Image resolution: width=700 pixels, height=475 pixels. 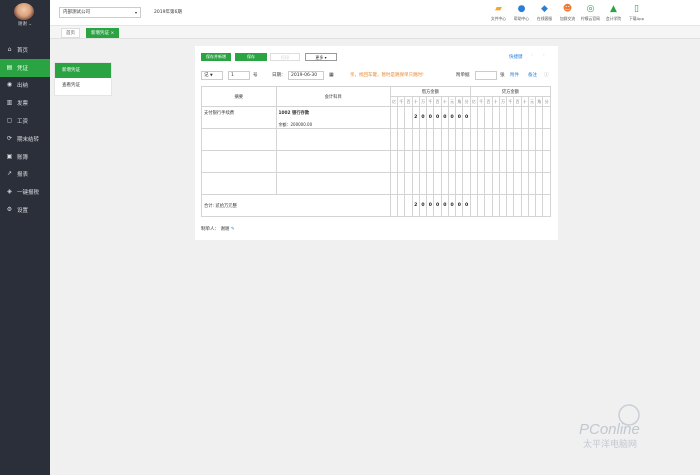 What do you see at coordinates (25, 86) in the screenshot?
I see `sidebar-item-cashier: ◉ 出纳` at bounding box center [25, 86].